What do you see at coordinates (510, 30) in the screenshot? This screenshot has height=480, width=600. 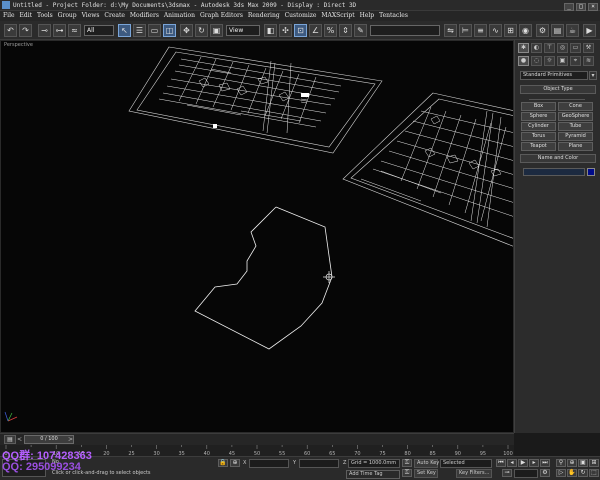 I see `schematic-view-icon: ⊞` at bounding box center [510, 30].